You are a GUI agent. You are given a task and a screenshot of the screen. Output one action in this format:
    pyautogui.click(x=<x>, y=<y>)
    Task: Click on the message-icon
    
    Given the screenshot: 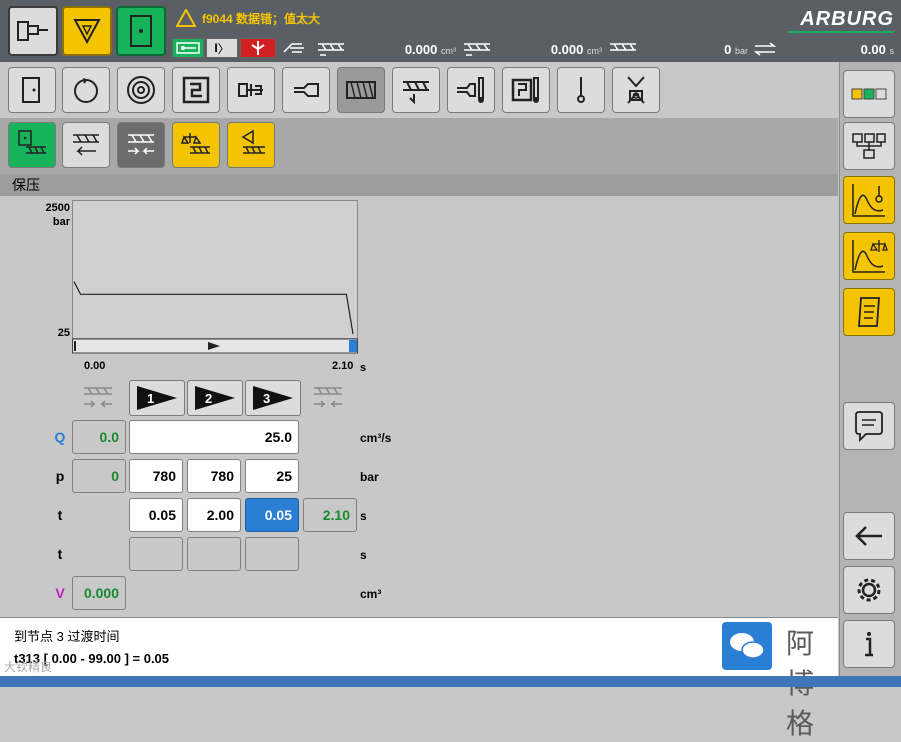 What is the action you would take?
    pyautogui.click(x=869, y=427)
    